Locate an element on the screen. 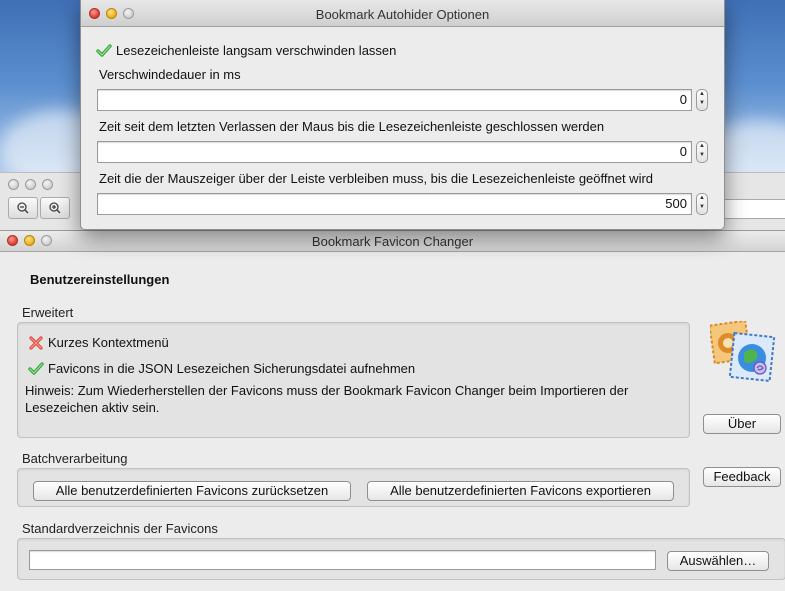 The image size is (785, 591). zoom-in-icon is located at coordinates (55, 208).